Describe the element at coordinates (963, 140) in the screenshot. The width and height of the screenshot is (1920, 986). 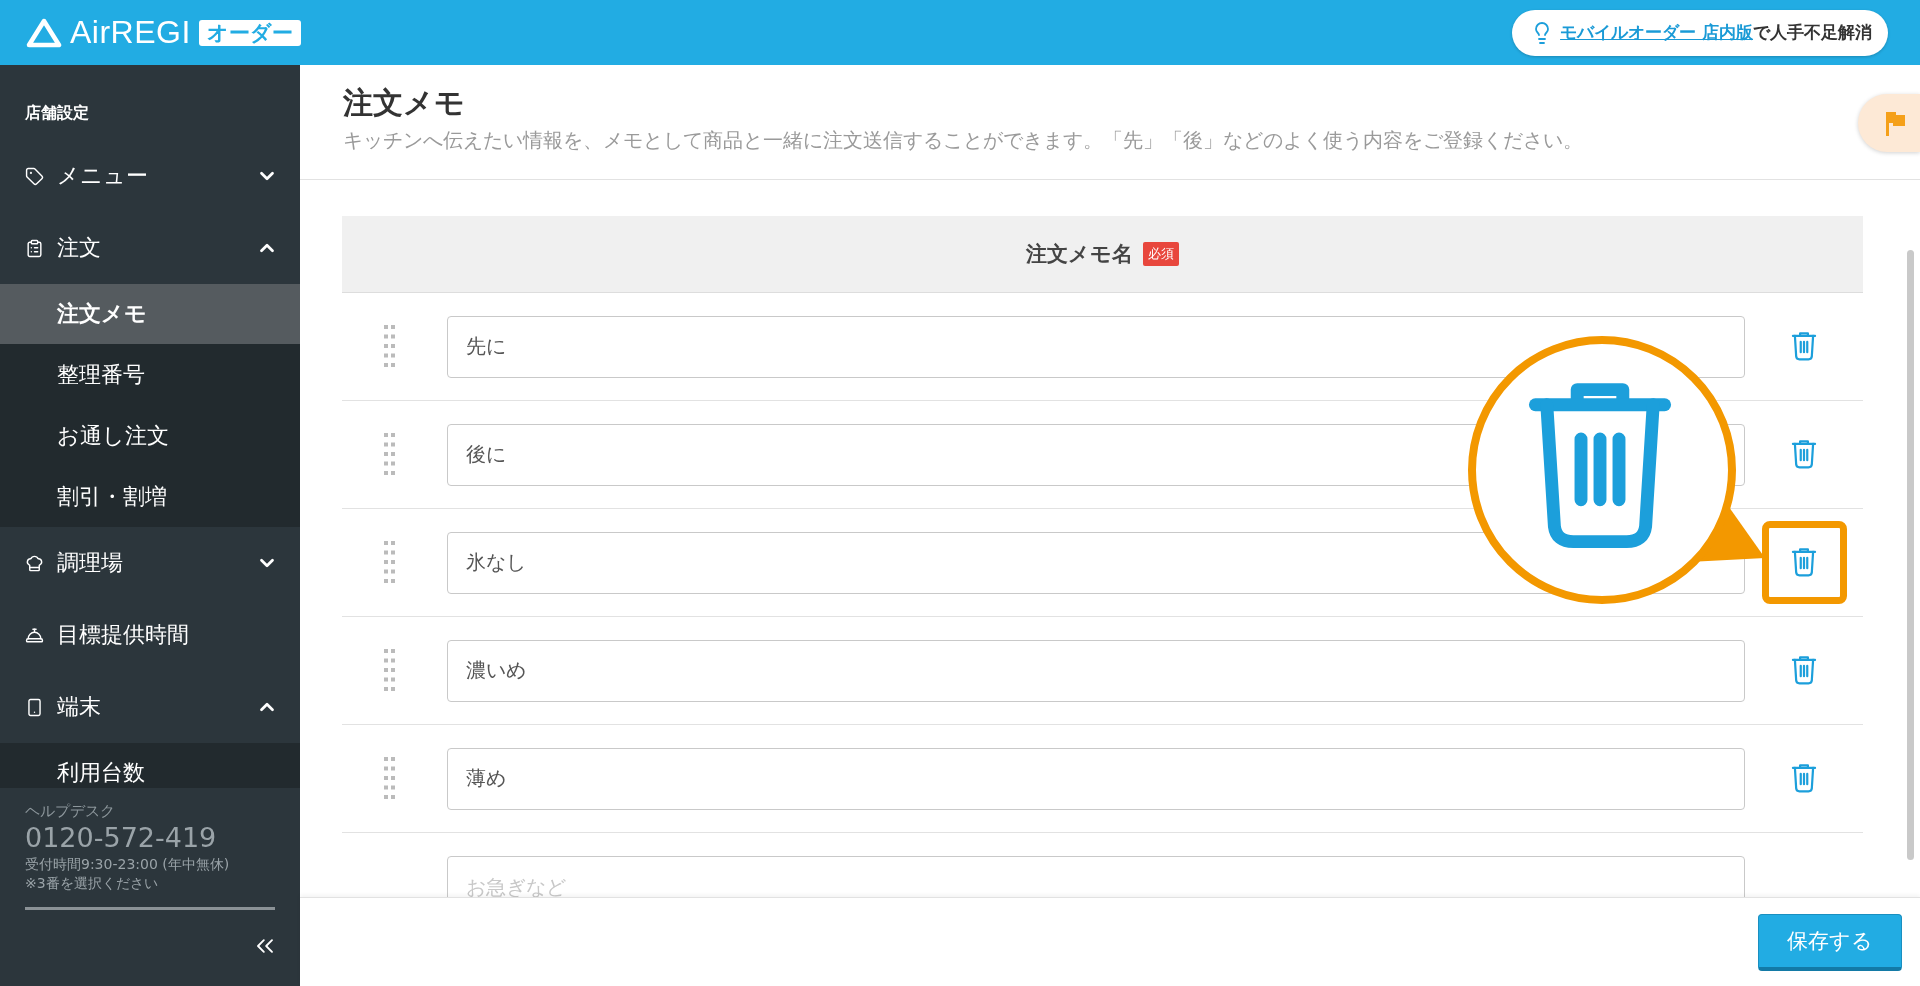
I see `page-description: キッチンへ伝えたい情報を、メモとして商品と一緒に注文送信することができます。「先」「後」などのよく使う内容をご登録ください。` at that location.